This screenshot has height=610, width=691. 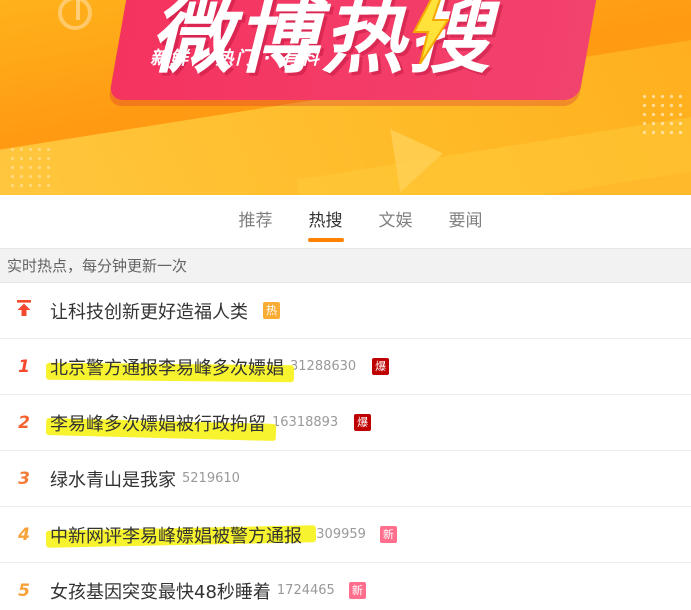 I want to click on heat-count: 31288630, so click(x=323, y=366).